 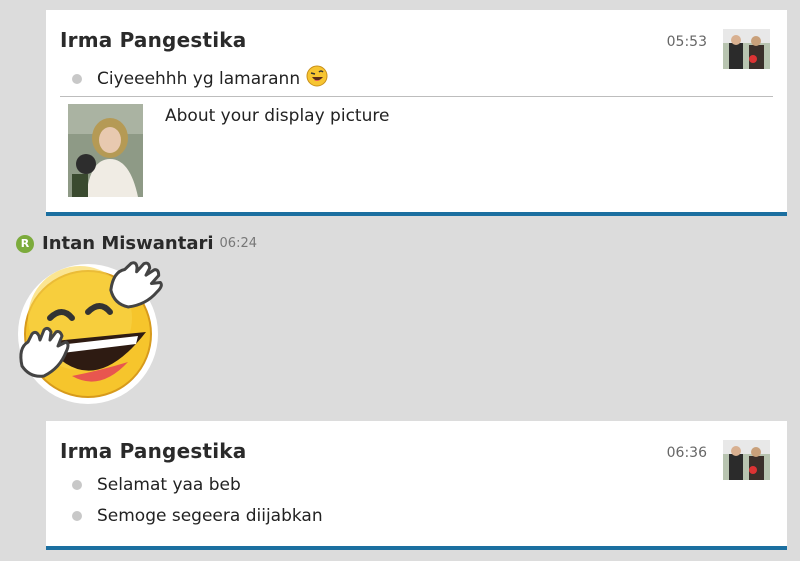 I want to click on message-time: 06:24, so click(x=238, y=243).